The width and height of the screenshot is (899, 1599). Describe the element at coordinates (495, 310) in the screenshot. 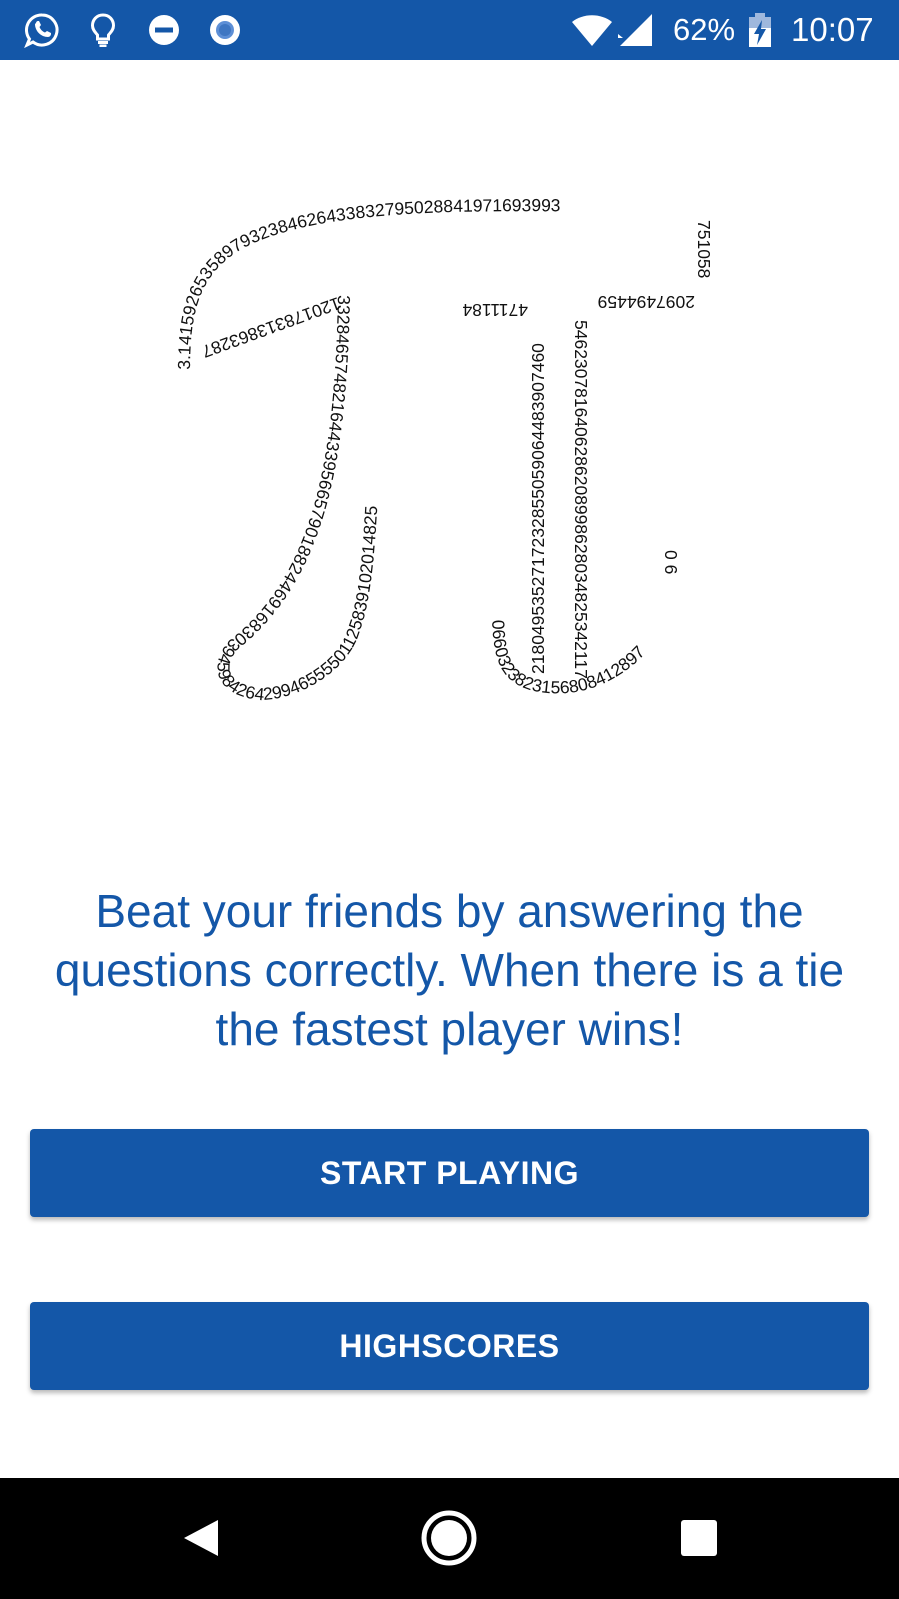

I see `pi-middle-top-text: 4711184` at that location.